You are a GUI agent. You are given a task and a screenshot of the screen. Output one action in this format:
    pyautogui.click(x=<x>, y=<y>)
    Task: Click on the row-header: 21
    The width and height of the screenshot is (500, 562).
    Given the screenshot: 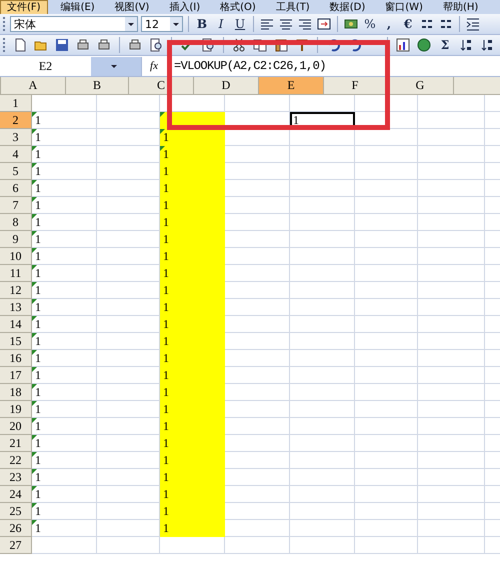 What is the action you would take?
    pyautogui.click(x=16, y=443)
    